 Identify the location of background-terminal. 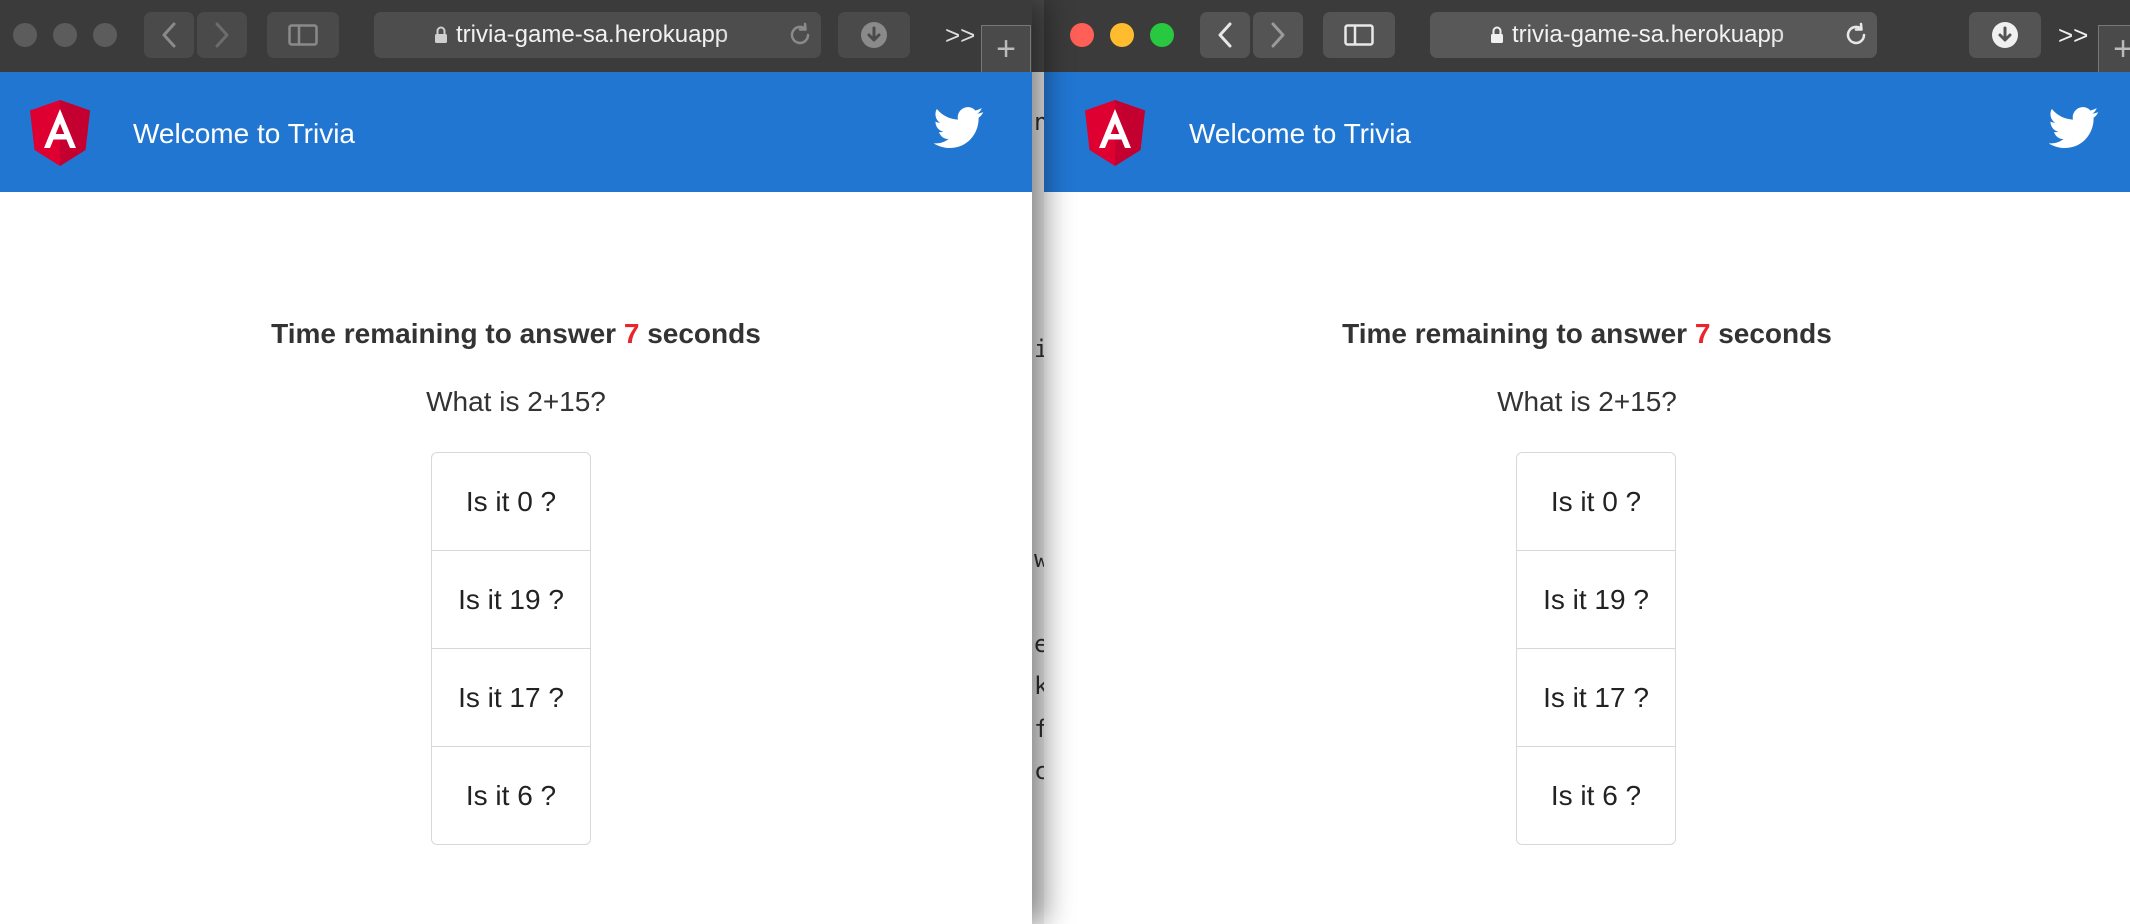
(1038, 498).